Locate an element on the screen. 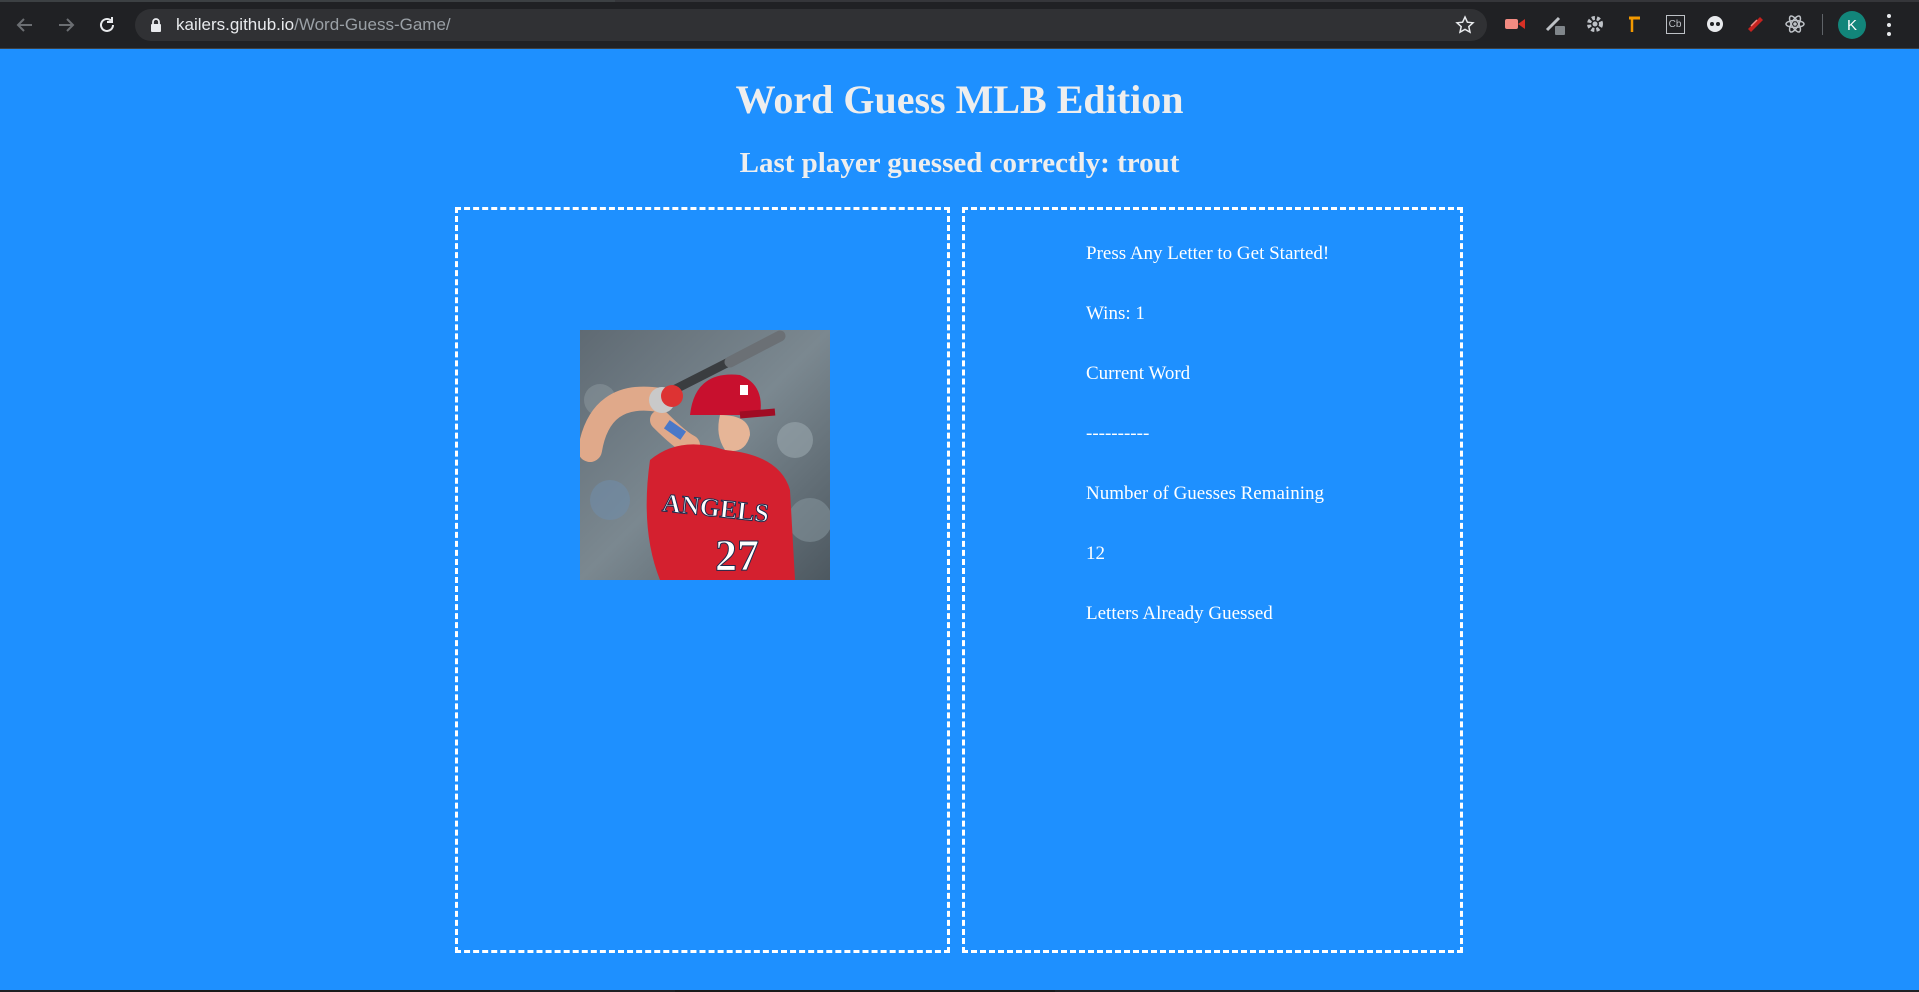 Image resolution: width=1919 pixels, height=992 pixels. circle-extension-icon is located at coordinates (1715, 24).